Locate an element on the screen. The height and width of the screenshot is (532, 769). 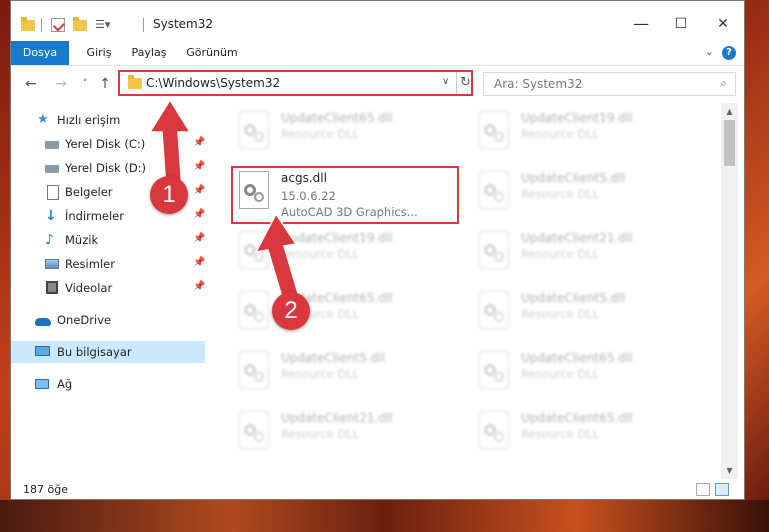
details-view-icon is located at coordinates (703, 489).